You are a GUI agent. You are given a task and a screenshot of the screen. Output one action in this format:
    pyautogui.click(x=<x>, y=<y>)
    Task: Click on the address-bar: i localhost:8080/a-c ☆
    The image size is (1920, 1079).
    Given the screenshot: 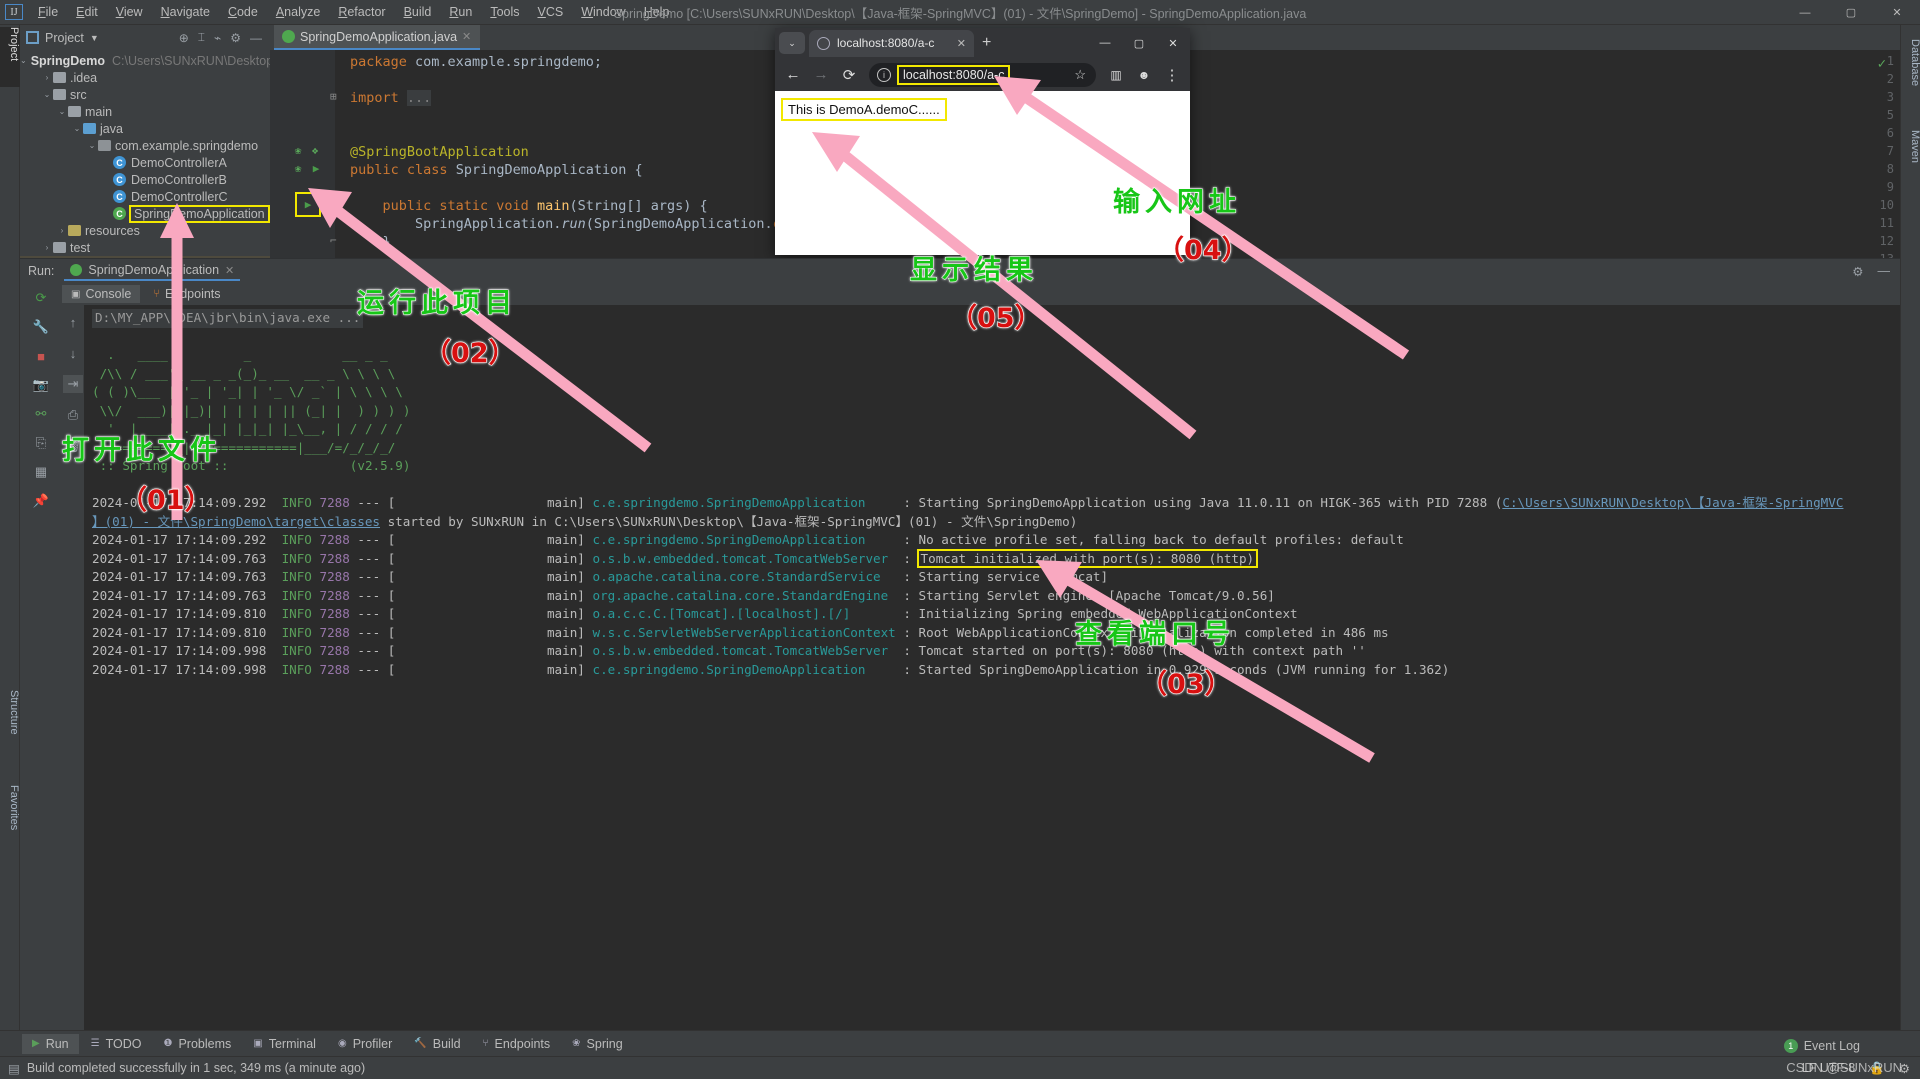 What is the action you would take?
    pyautogui.click(x=982, y=74)
    